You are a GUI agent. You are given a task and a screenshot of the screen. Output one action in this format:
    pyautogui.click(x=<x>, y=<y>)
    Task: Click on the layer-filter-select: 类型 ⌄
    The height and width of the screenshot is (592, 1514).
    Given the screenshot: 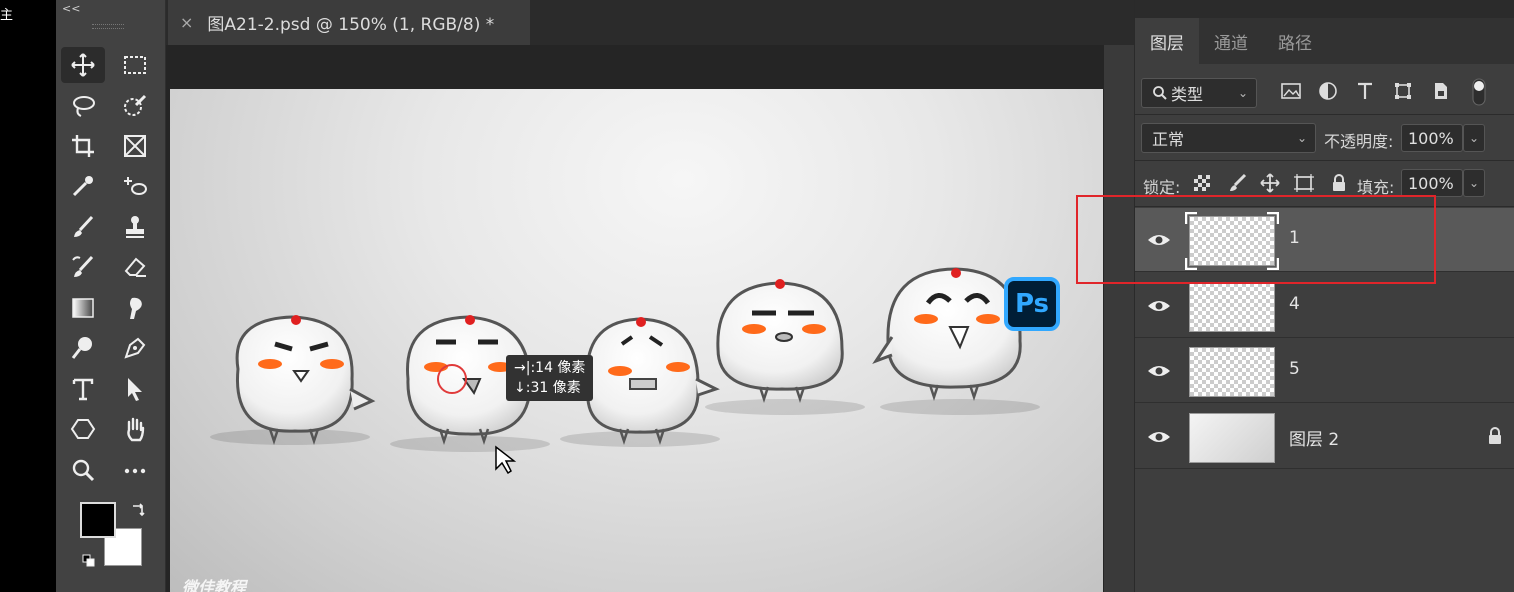 What is the action you would take?
    pyautogui.click(x=1199, y=93)
    